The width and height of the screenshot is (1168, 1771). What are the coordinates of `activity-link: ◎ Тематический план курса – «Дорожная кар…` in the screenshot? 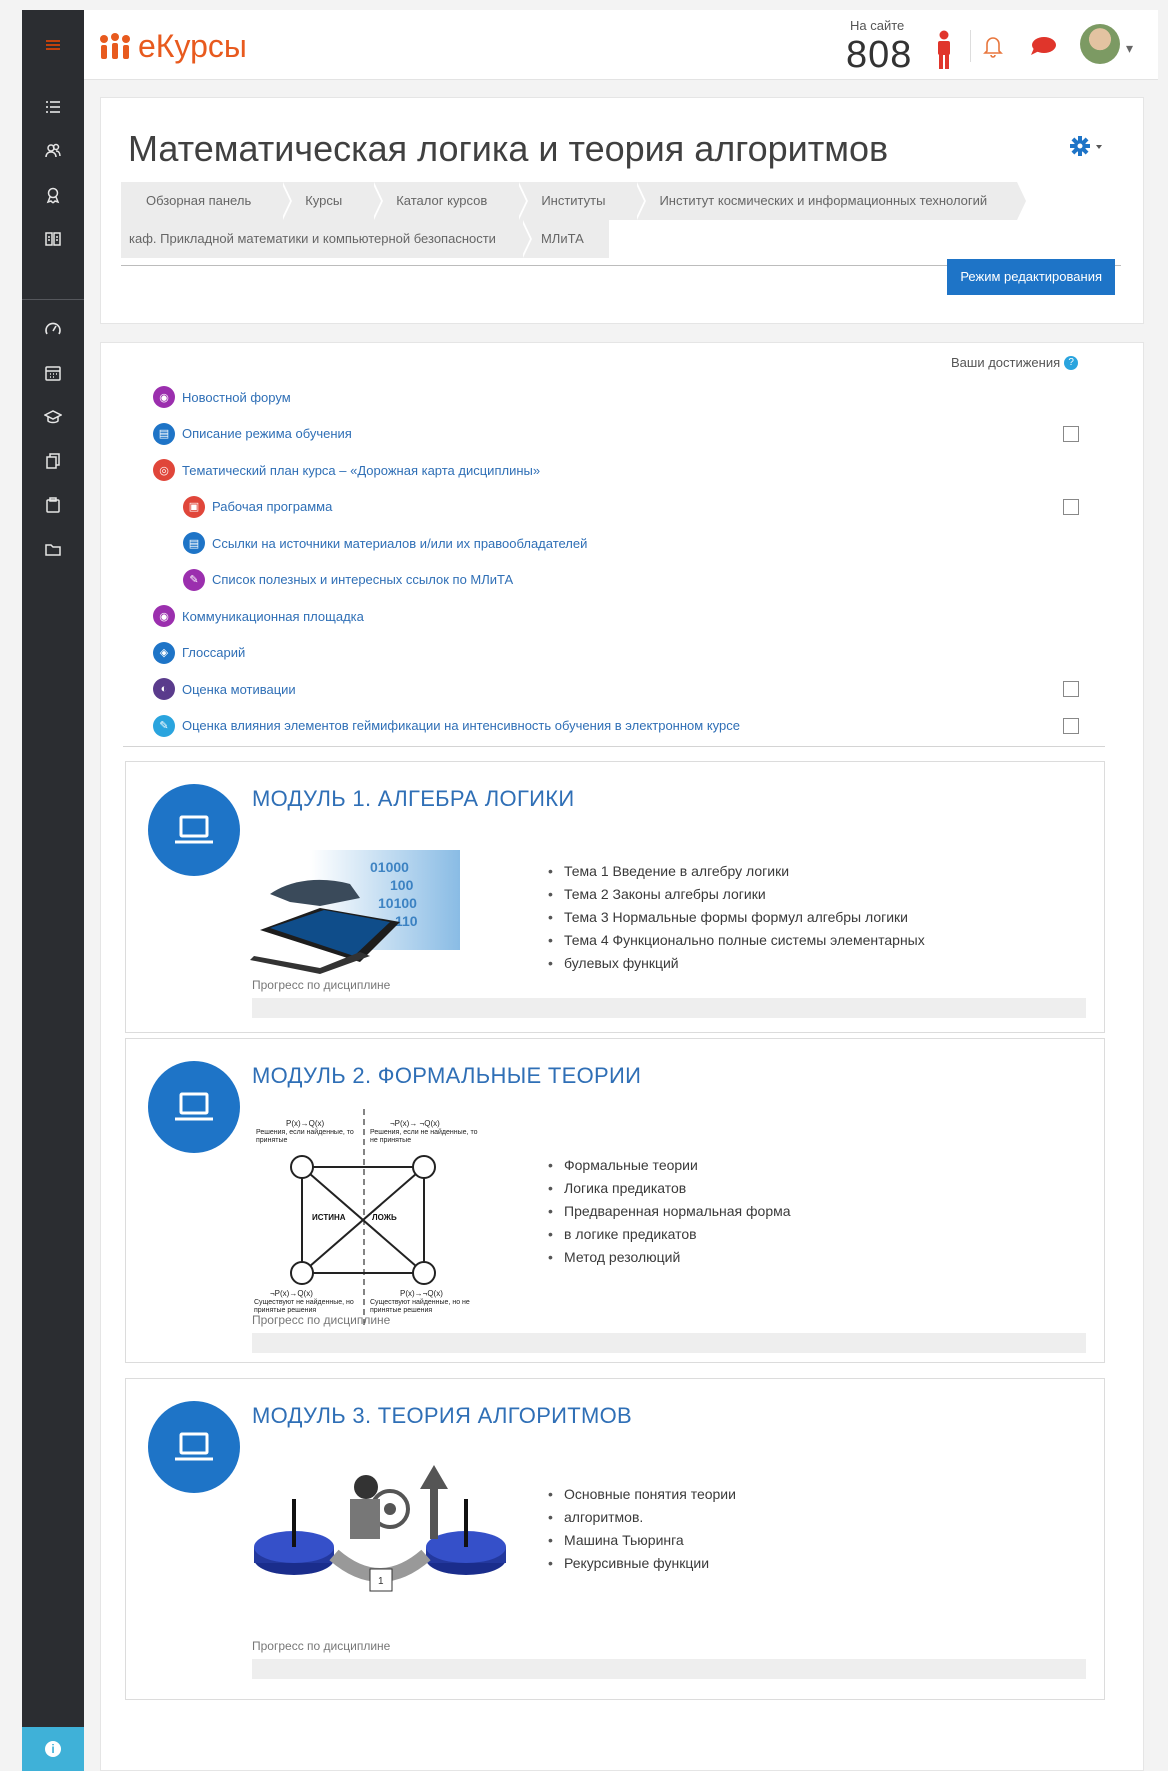 It's located at (583, 470).